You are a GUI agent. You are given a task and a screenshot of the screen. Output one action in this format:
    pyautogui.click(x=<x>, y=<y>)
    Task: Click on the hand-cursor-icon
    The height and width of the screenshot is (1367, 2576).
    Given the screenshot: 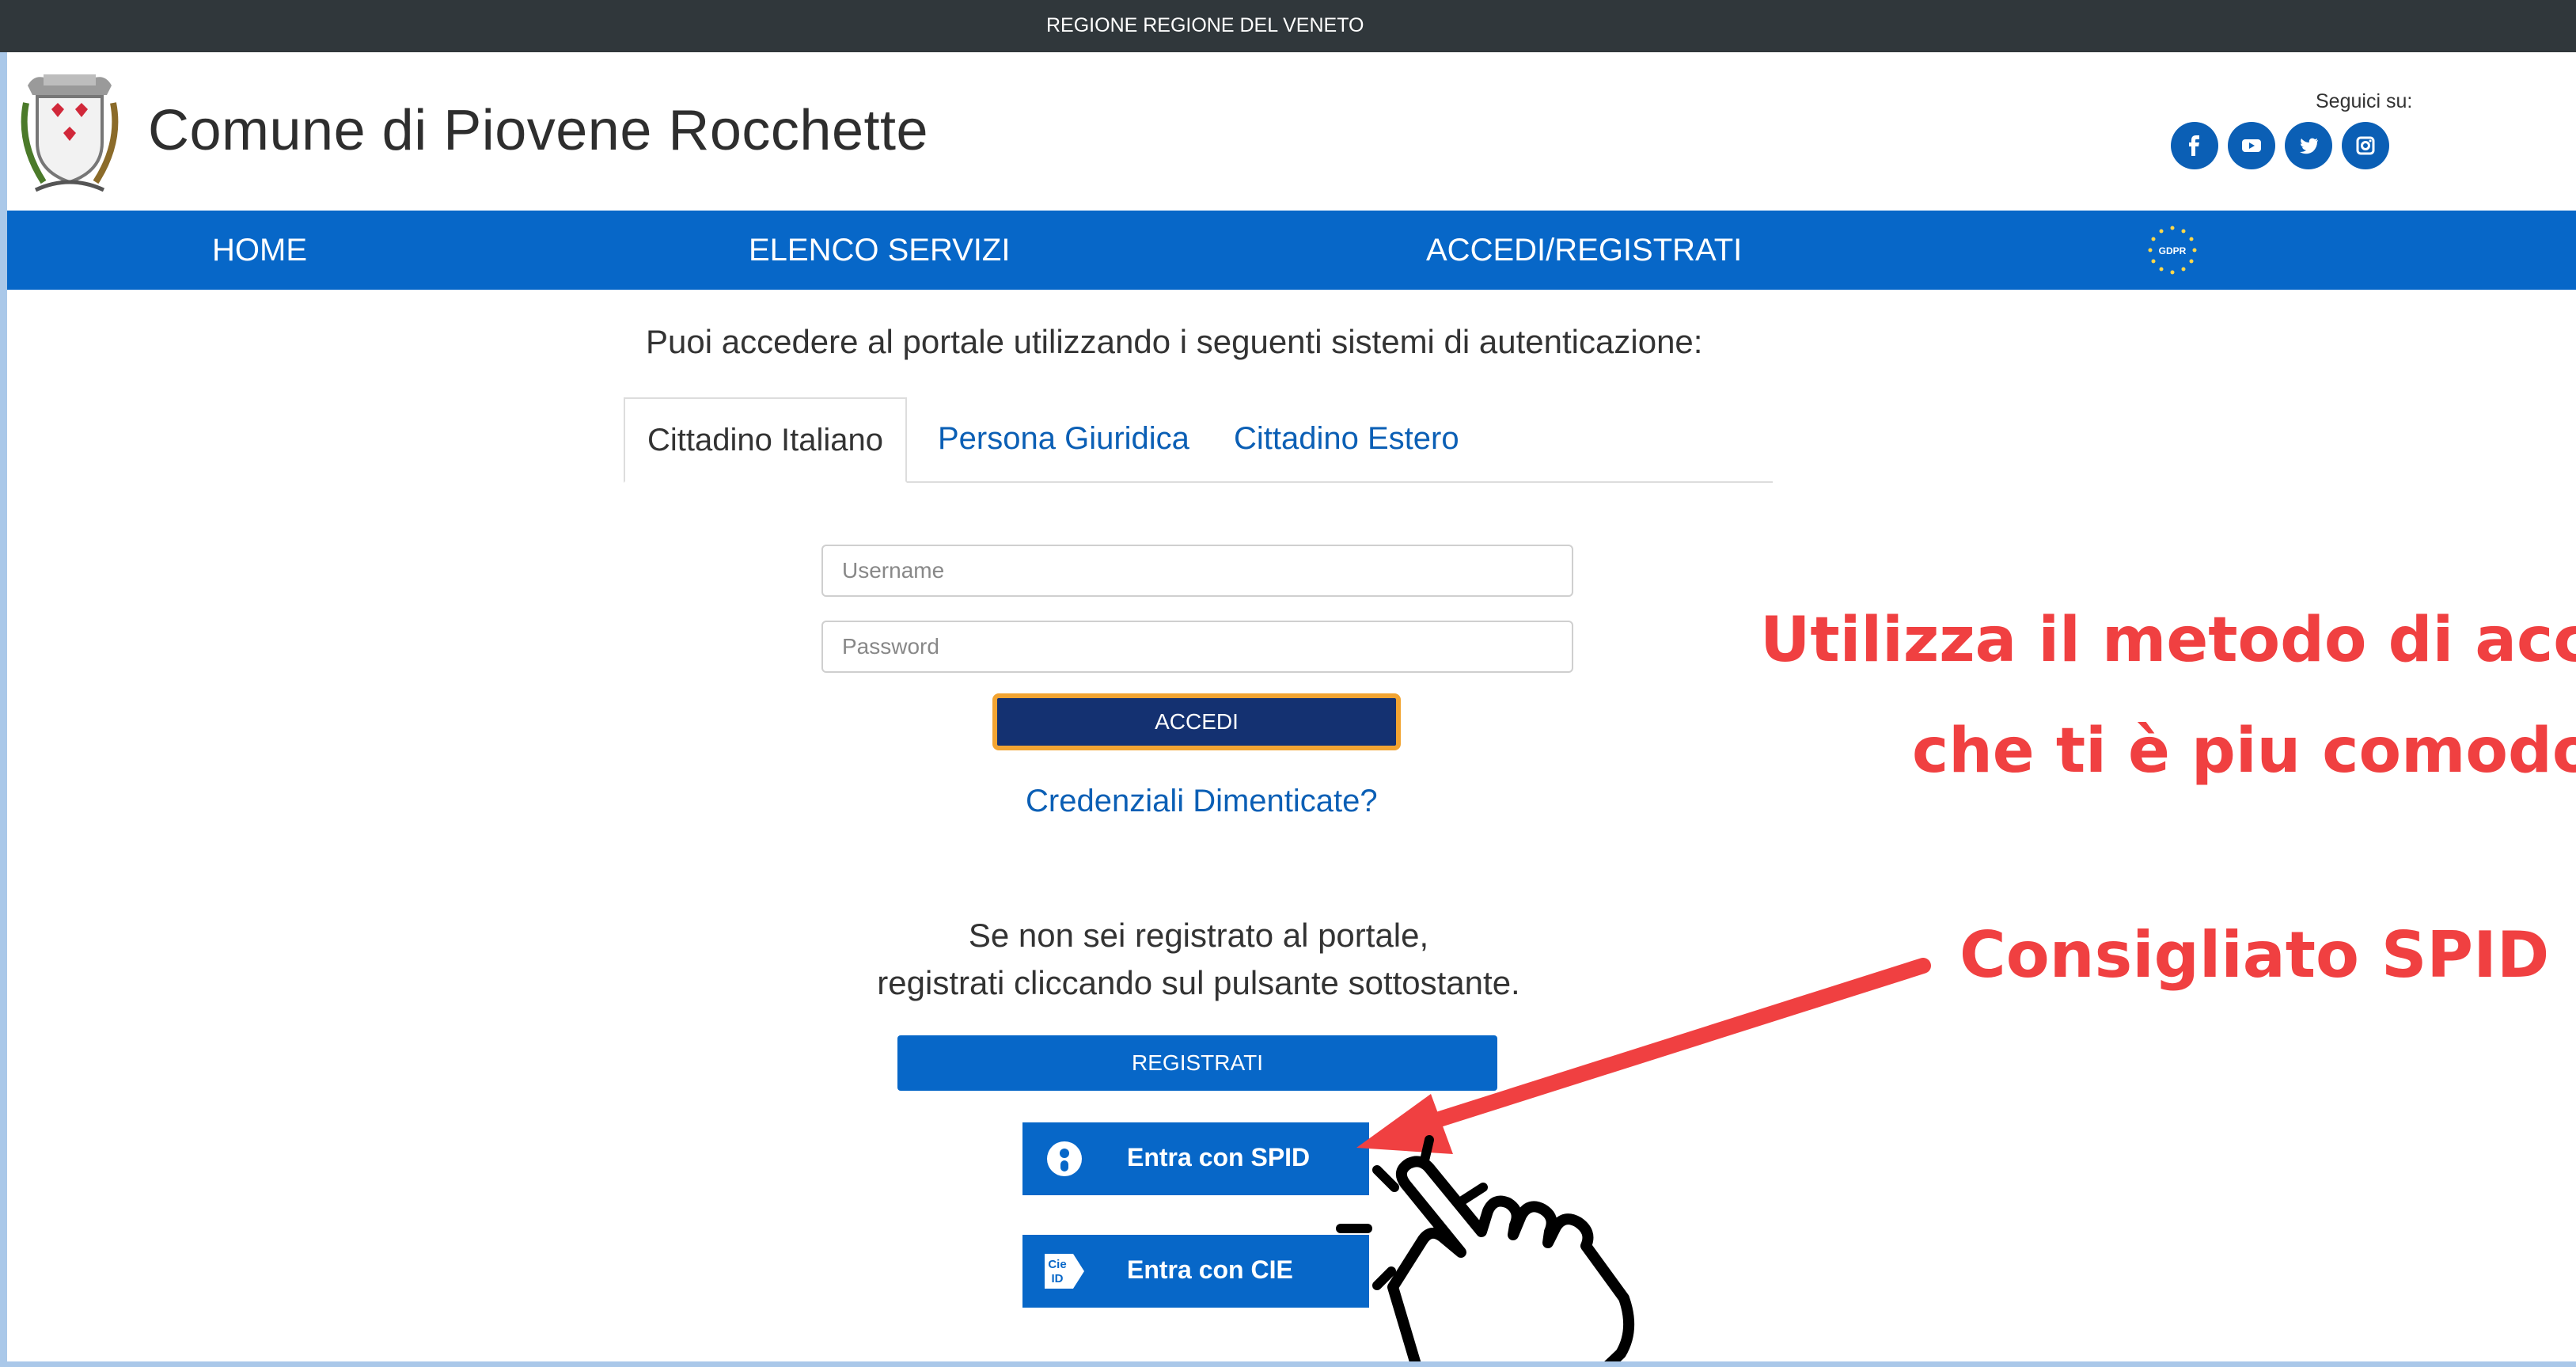 What is the action you would take?
    pyautogui.click(x=1511, y=1261)
    